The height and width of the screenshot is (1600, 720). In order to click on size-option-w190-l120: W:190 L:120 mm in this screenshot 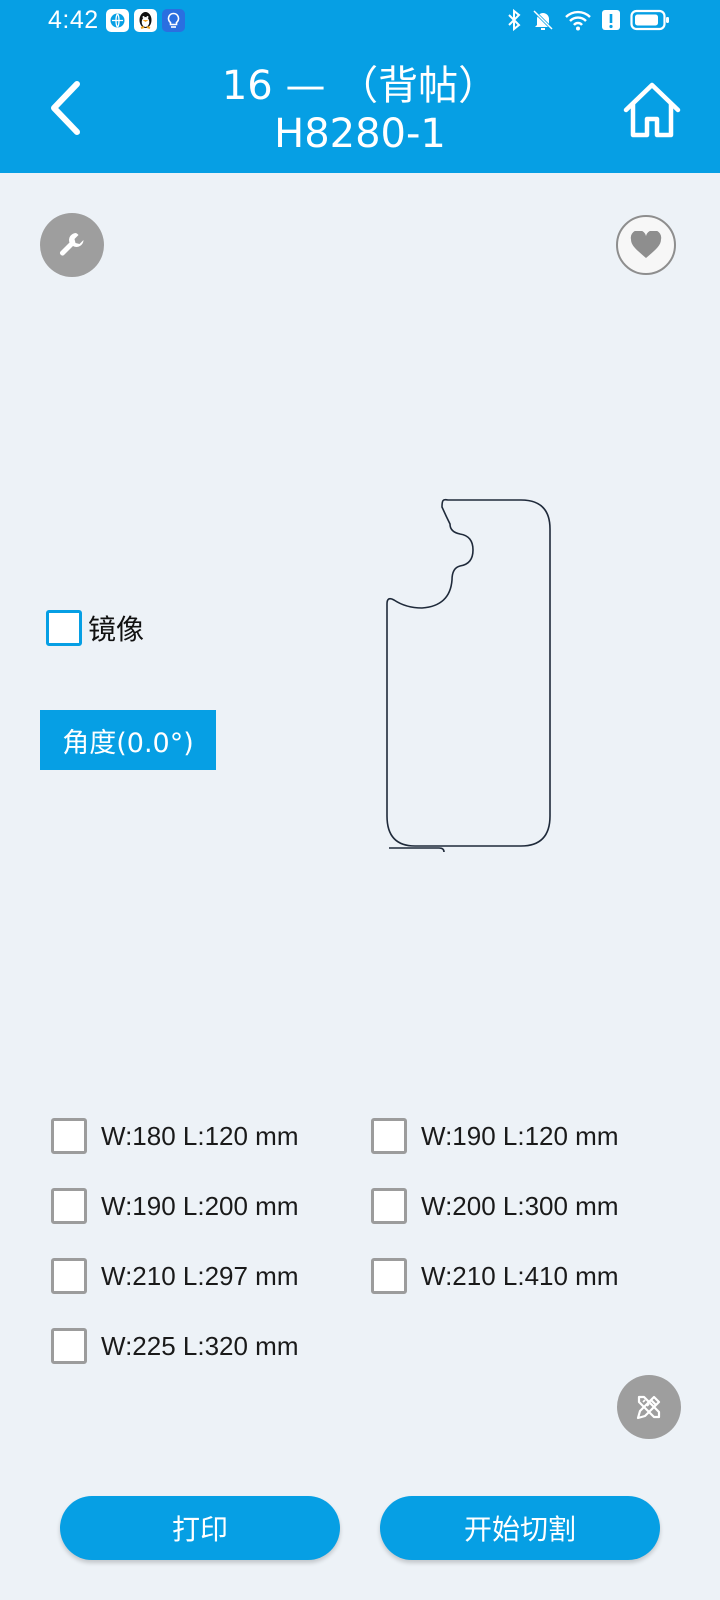, I will do `click(495, 1136)`.